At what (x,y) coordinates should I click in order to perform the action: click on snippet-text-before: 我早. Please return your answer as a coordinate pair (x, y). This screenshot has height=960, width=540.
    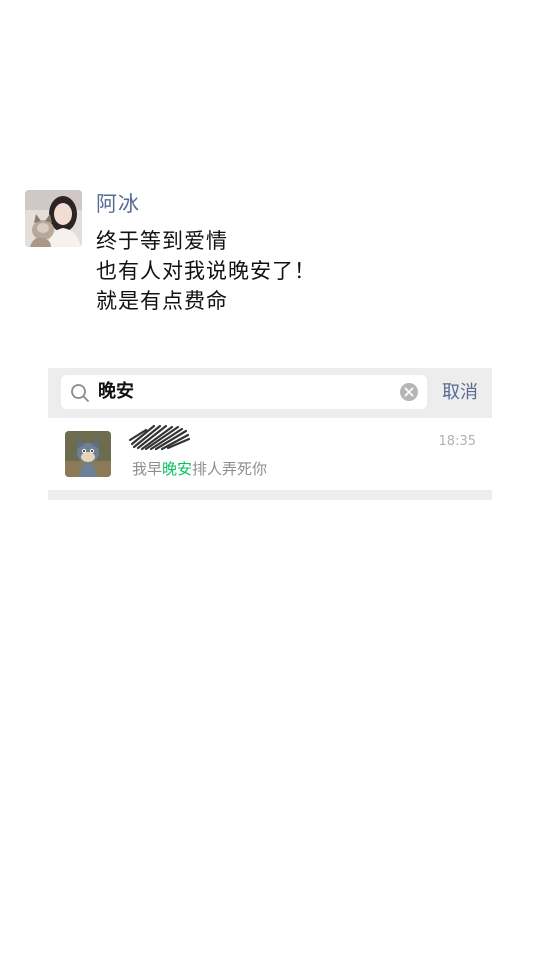
    Looking at the image, I should click on (147, 469).